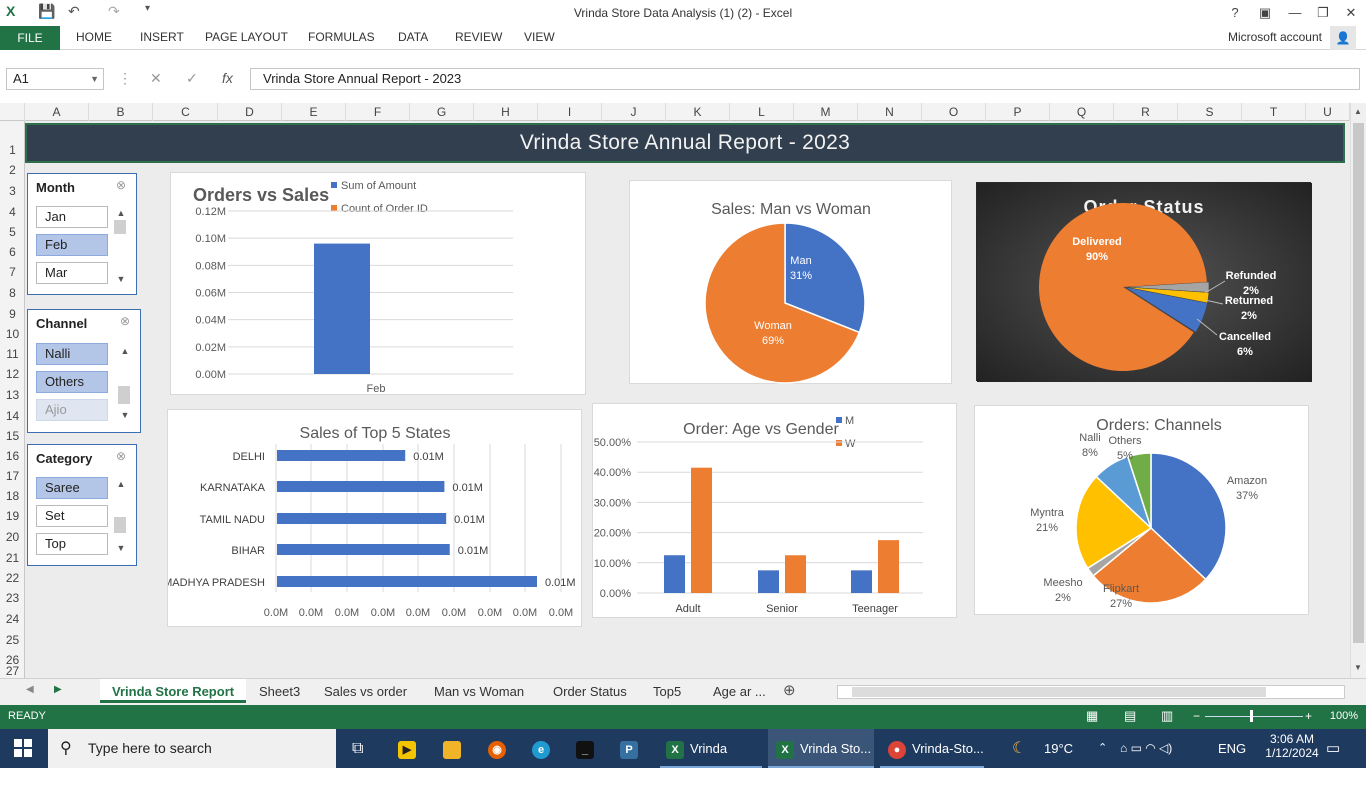 The height and width of the screenshot is (807, 1366). I want to click on column-header-i: I, so click(570, 112).